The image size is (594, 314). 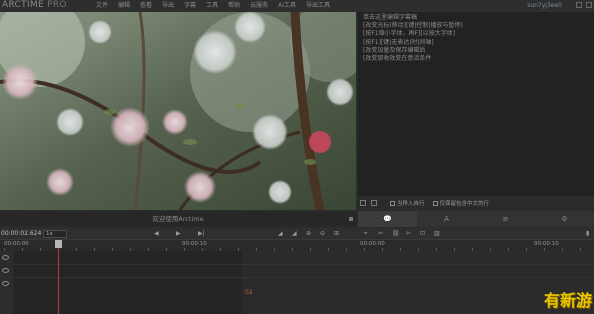 I want to click on current-time: 00:00:02.624, so click(x=21, y=233).